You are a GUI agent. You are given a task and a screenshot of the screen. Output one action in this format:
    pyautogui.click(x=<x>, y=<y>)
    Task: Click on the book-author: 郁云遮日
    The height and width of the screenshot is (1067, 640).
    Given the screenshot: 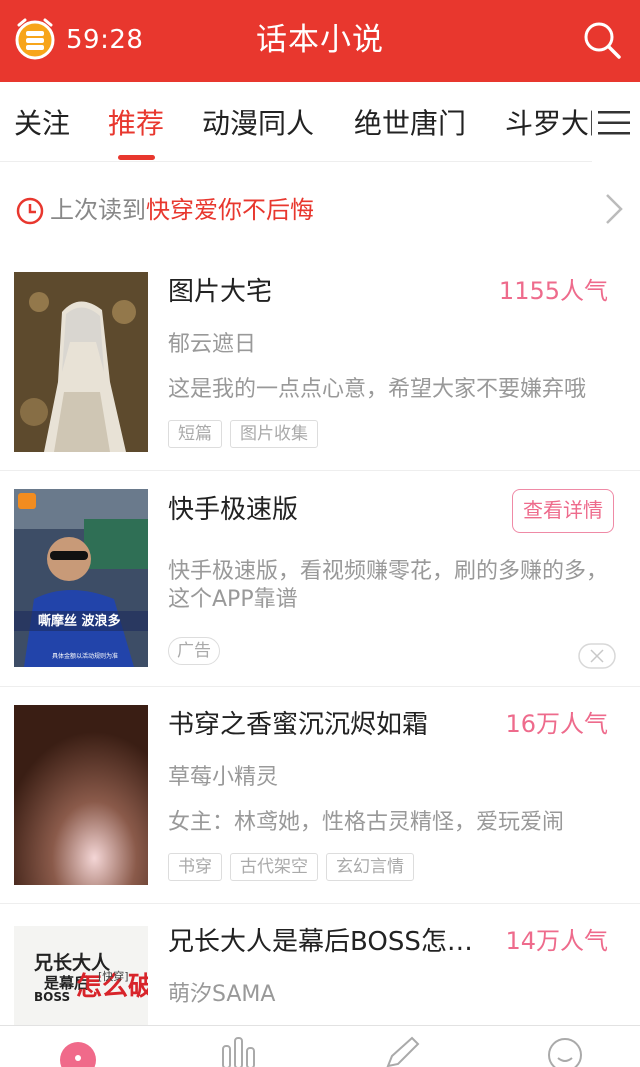 What is the action you would take?
    pyautogui.click(x=212, y=344)
    